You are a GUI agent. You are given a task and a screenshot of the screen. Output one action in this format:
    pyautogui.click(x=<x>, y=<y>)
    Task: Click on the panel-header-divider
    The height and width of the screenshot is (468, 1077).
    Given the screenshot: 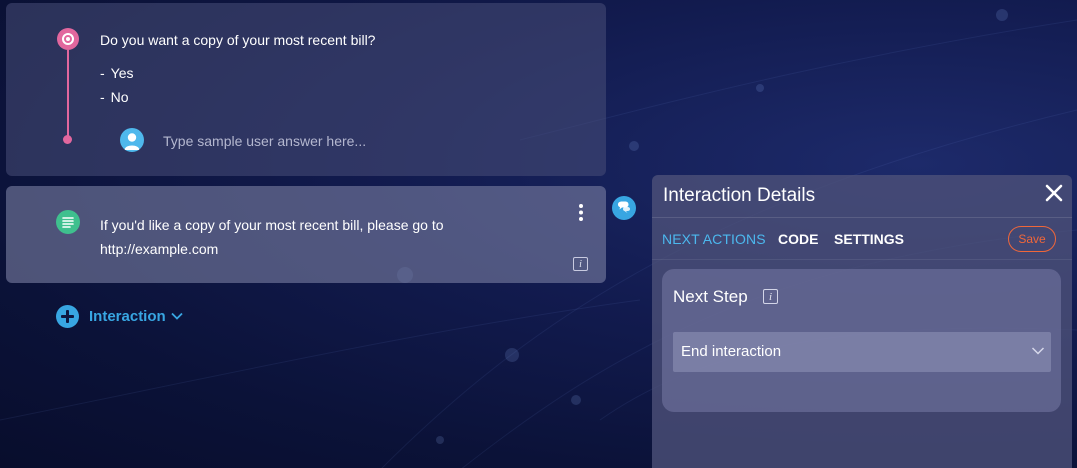 What is the action you would take?
    pyautogui.click(x=862, y=217)
    